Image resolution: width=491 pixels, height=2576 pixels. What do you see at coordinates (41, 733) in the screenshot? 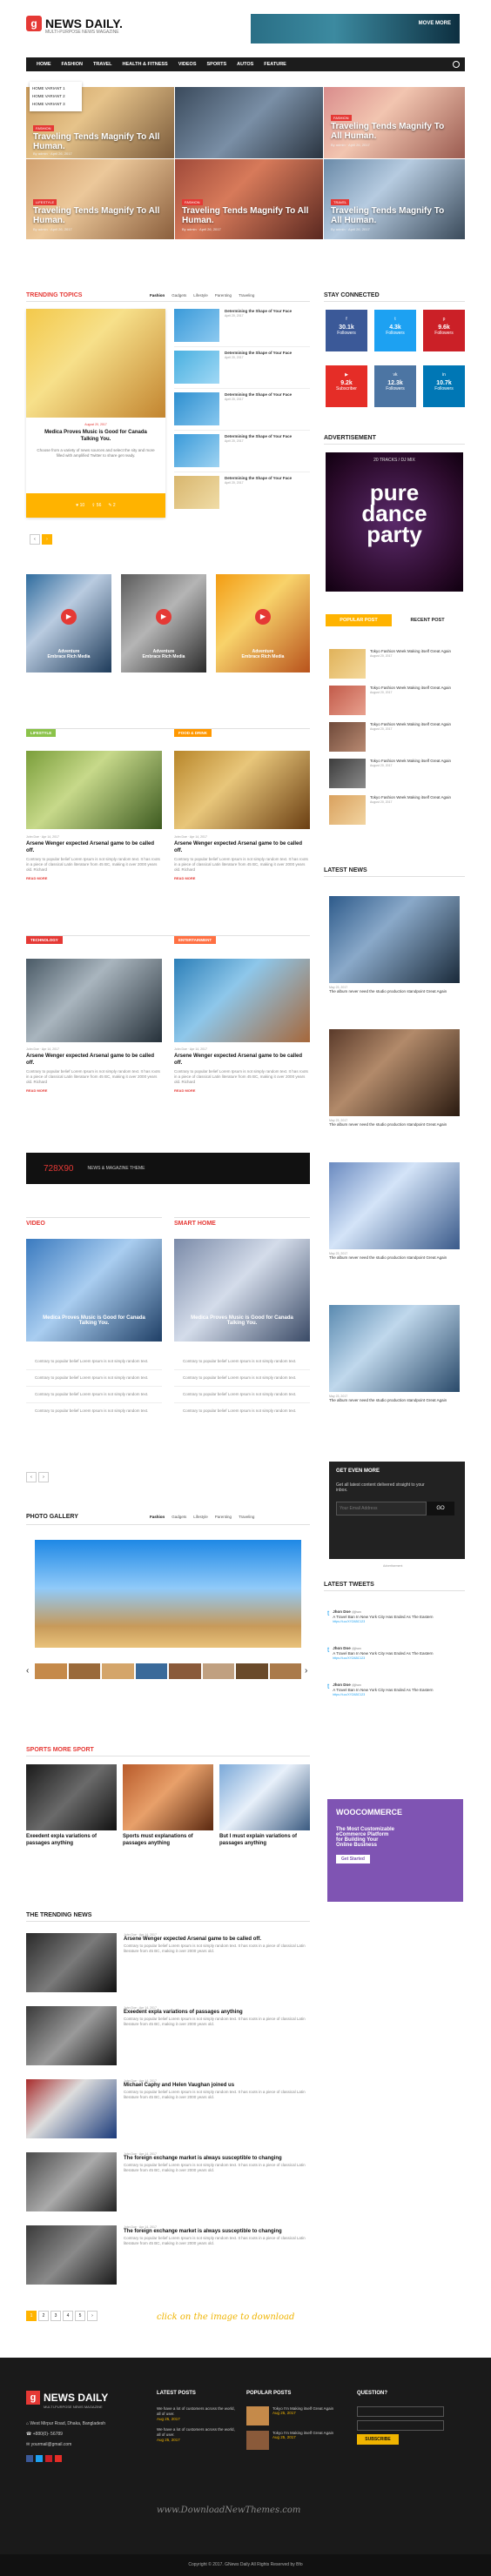
I see `category-badge: LIFESTYLE` at bounding box center [41, 733].